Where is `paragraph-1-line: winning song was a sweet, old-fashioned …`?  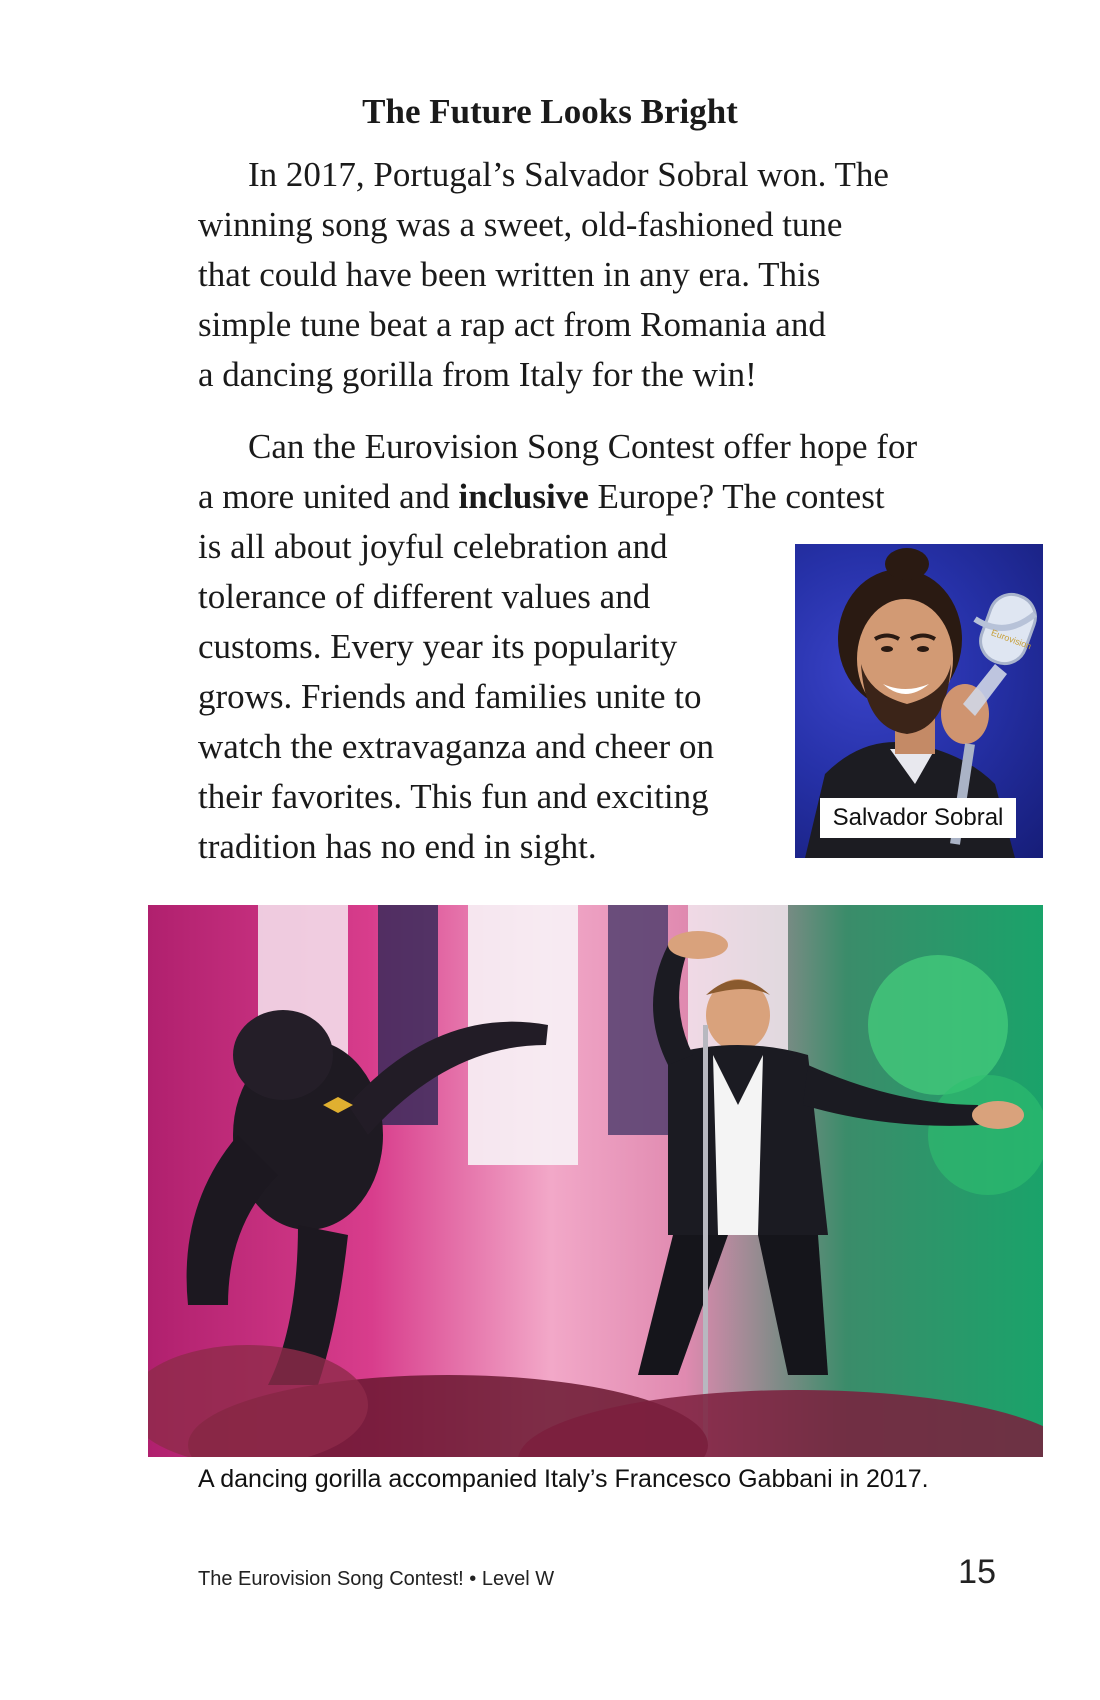
paragraph-1-line: winning song was a sweet, old-fashioned … is located at coordinates (520, 224).